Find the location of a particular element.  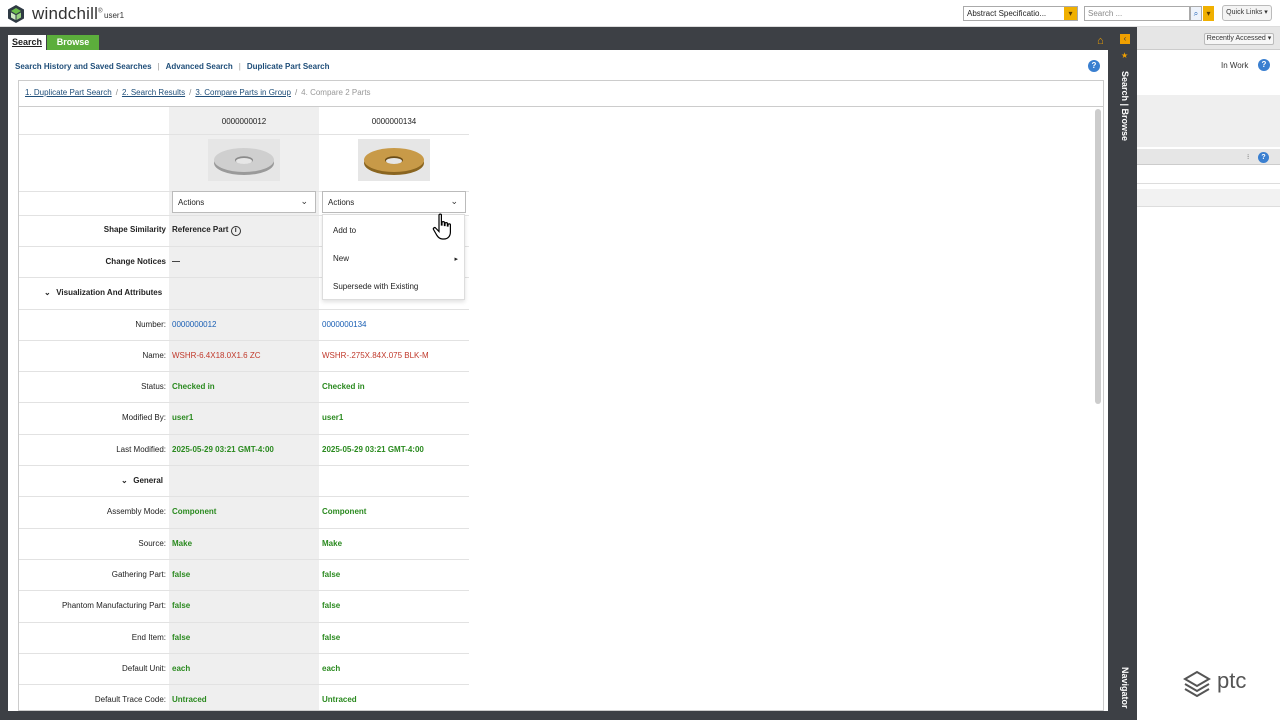

context-select: Abstract Specificatio... ▾ is located at coordinates (1020, 13).